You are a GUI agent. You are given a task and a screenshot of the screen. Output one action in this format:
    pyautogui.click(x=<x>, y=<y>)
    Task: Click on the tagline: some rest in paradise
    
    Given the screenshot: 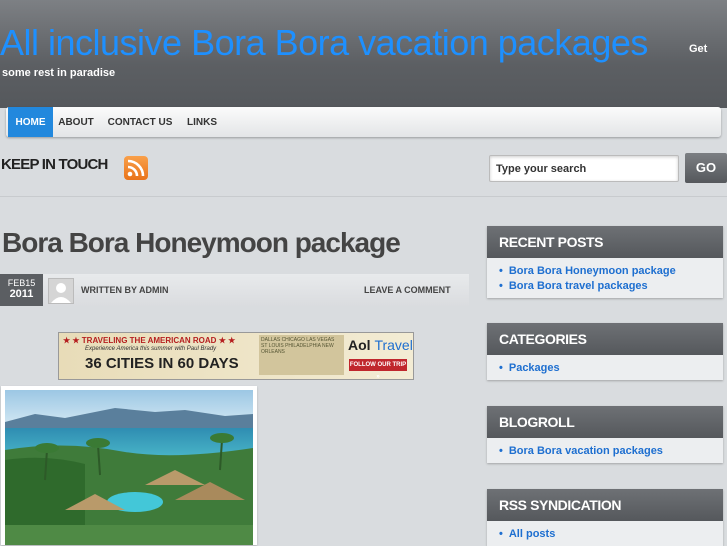 What is the action you would take?
    pyautogui.click(x=59, y=73)
    